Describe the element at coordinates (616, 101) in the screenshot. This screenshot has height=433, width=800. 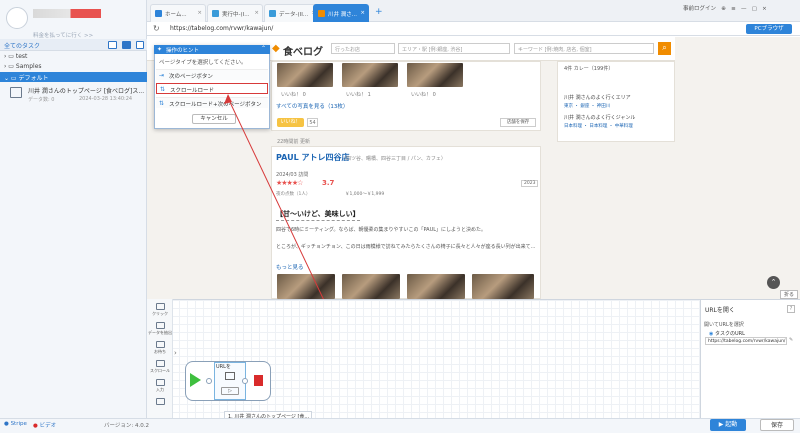
I see `reviewer-side-panel` at that location.